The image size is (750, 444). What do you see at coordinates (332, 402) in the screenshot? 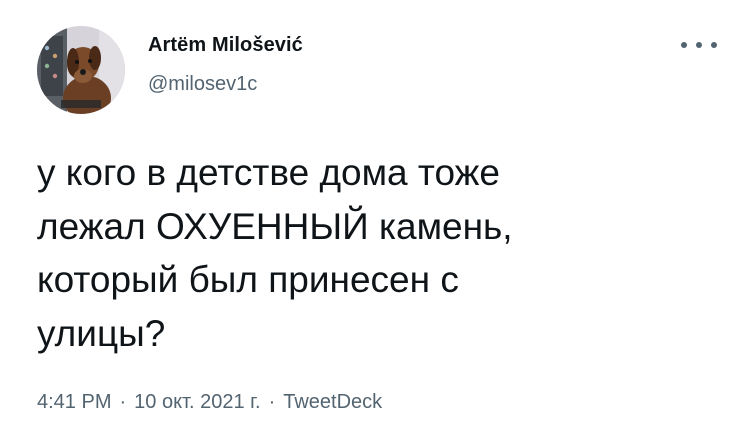
I see `tweet-source: TweetDeck` at bounding box center [332, 402].